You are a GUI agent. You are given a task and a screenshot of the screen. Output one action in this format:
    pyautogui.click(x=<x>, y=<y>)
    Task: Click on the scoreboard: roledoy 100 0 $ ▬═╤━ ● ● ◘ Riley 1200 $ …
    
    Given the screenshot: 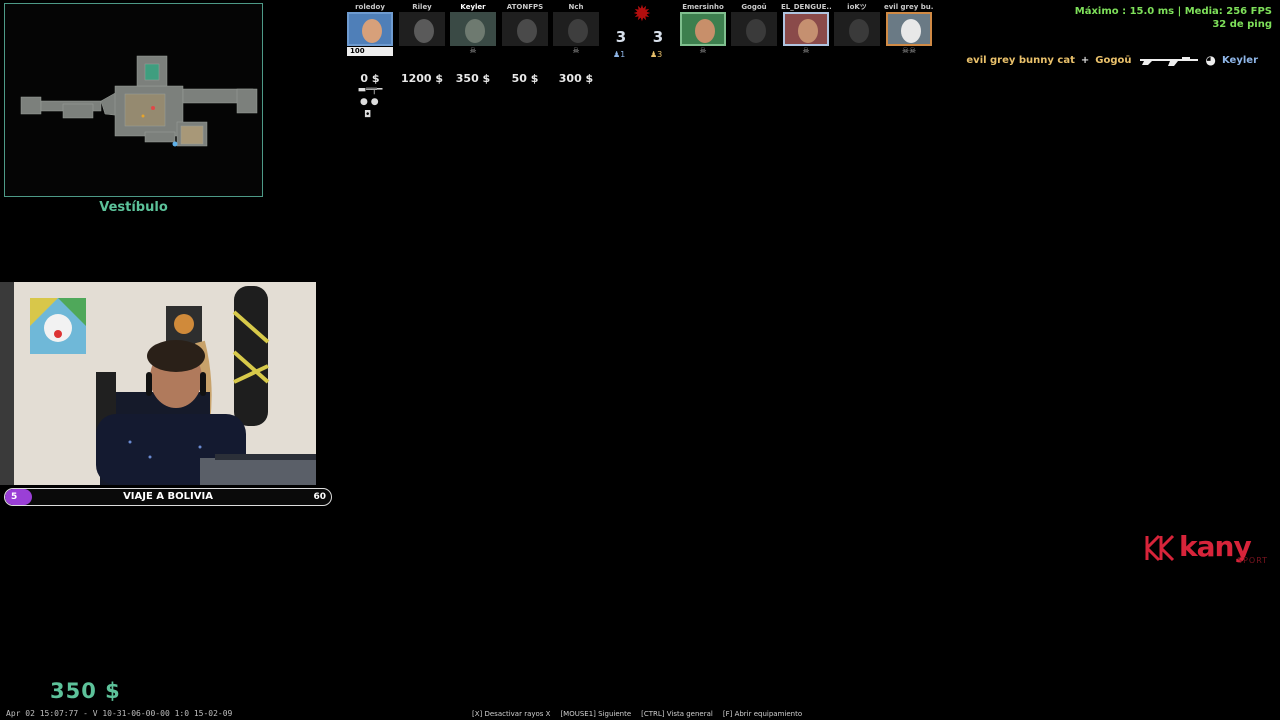 What is the action you would take?
    pyautogui.click(x=640, y=62)
    